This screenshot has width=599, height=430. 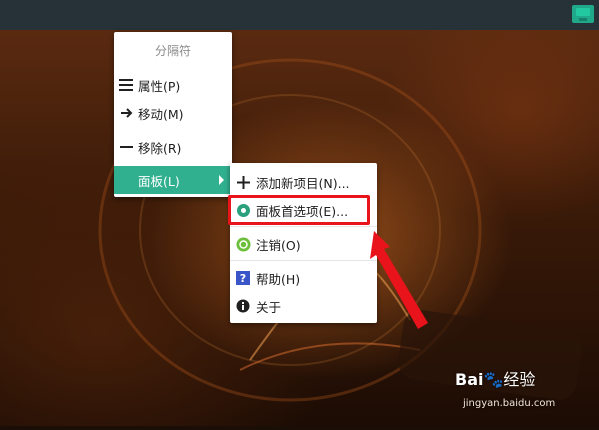 What do you see at coordinates (469, 379) in the screenshot?
I see `watermark-brand: Bai` at bounding box center [469, 379].